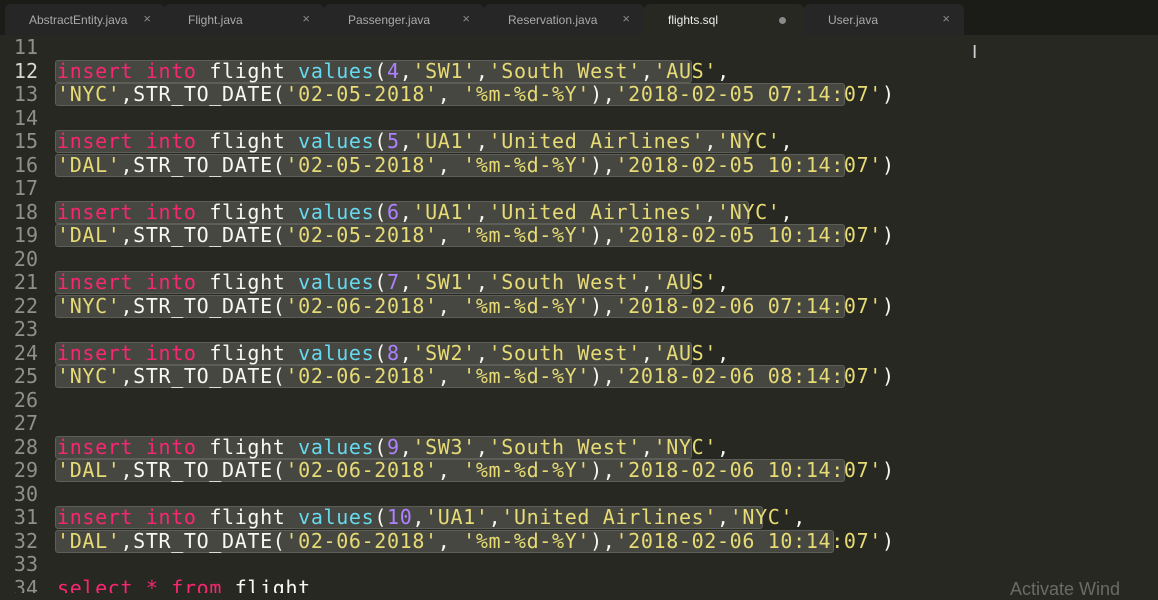 The height and width of the screenshot is (600, 1158). What do you see at coordinates (25, 305) in the screenshot?
I see `line-number: 22` at bounding box center [25, 305].